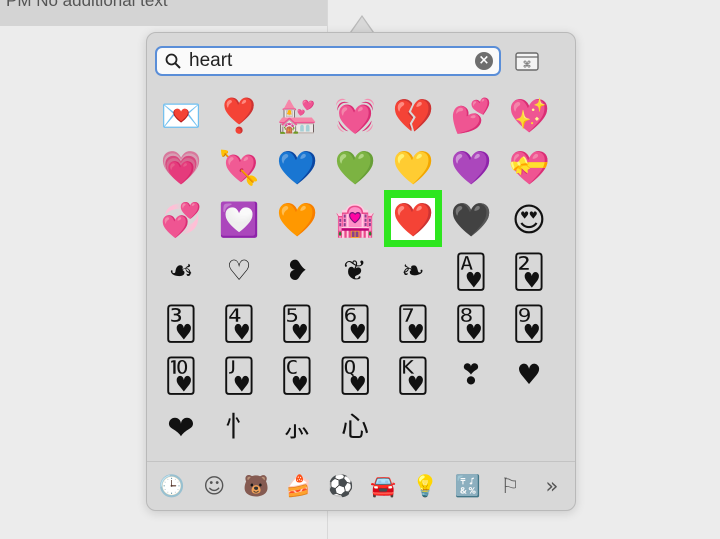 The height and width of the screenshot is (539, 720). I want to click on emoji-cell: 💔, so click(413, 115).